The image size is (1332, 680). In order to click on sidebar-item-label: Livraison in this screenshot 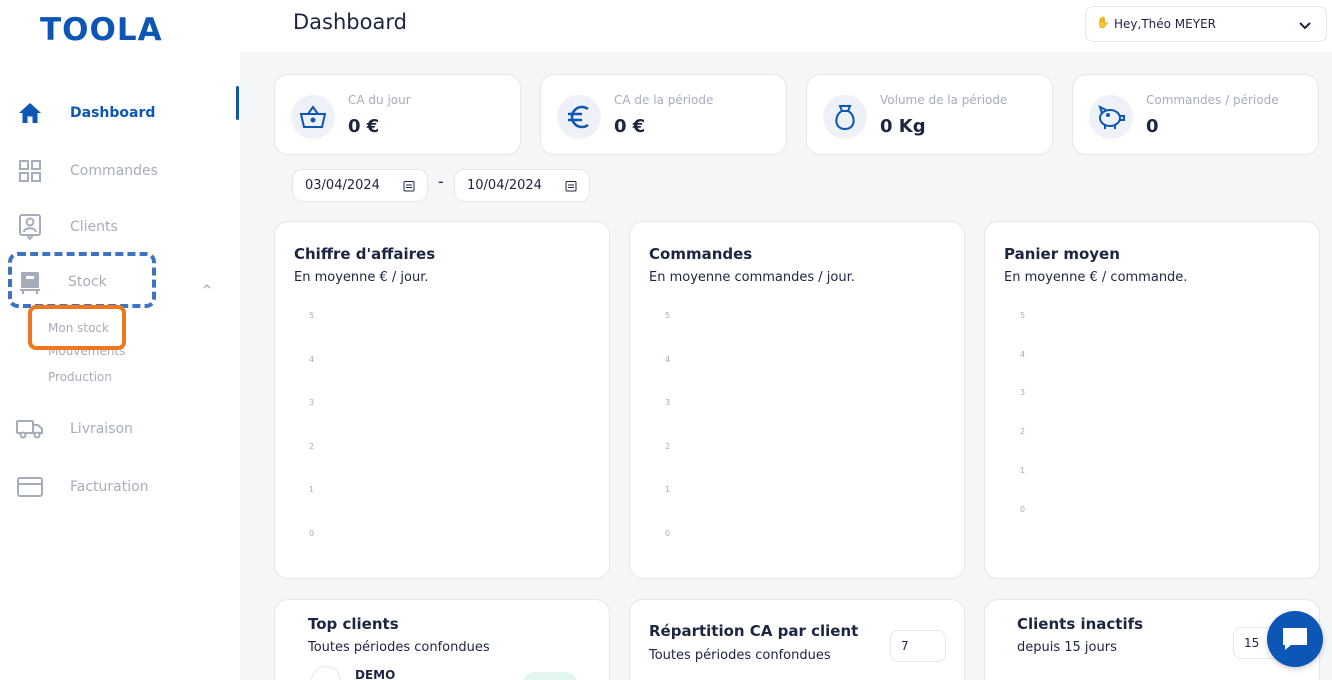, I will do `click(101, 429)`.